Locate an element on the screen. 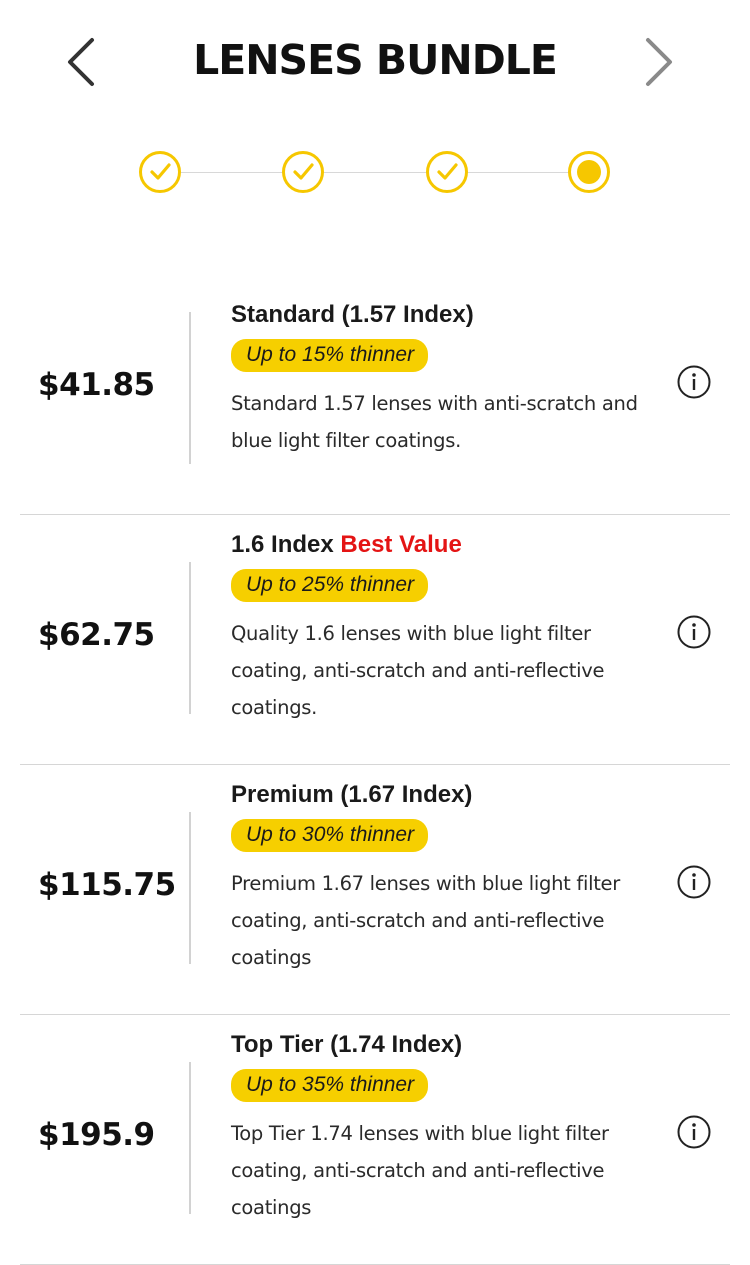 Image resolution: width=750 pixels, height=1265 pixels. next-button is located at coordinates (657, 62).